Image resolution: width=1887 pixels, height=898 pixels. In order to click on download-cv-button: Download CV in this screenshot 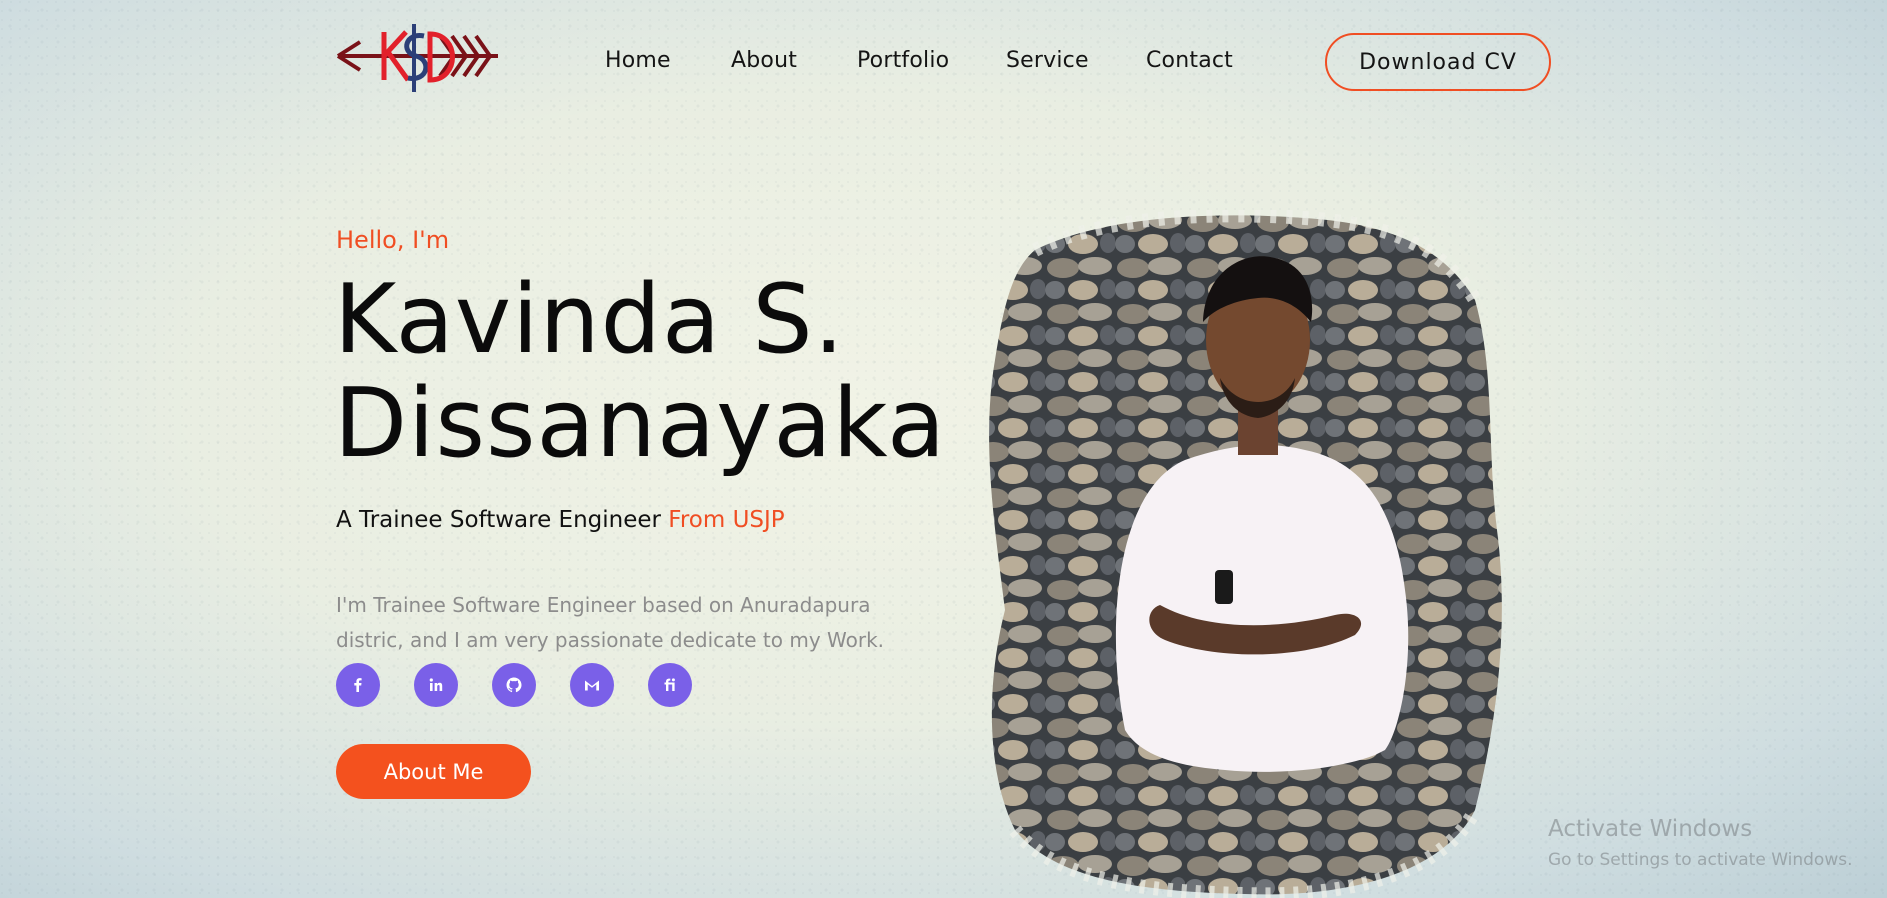, I will do `click(1438, 62)`.